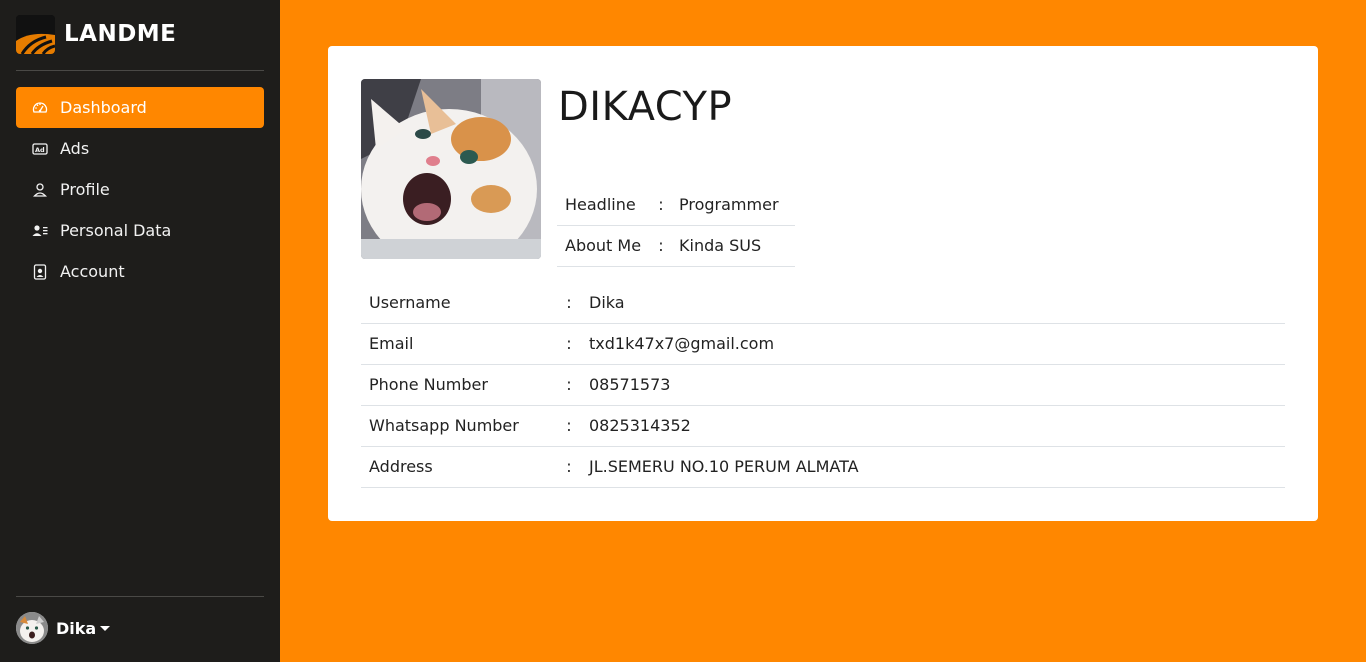 This screenshot has width=1366, height=662. What do you see at coordinates (933, 344) in the screenshot?
I see `email-value: txd1k47x7@gmail.com` at bounding box center [933, 344].